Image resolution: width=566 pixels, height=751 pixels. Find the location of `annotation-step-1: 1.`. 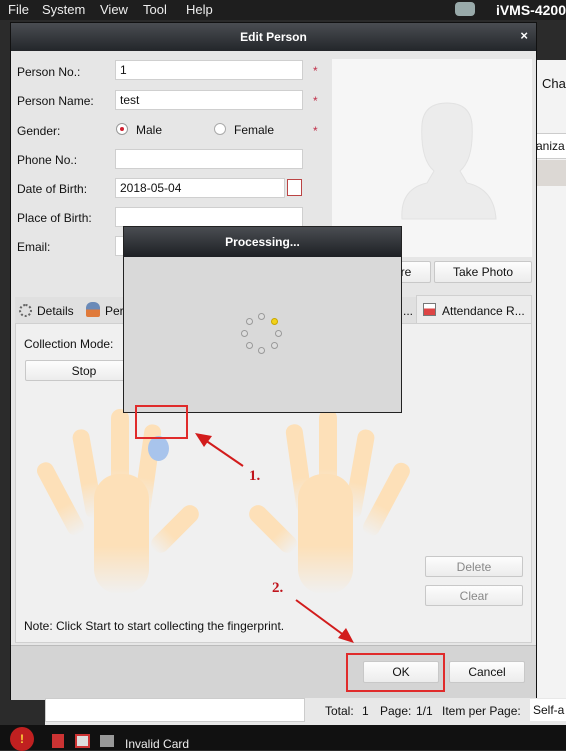

annotation-step-1: 1. is located at coordinates (255, 476).